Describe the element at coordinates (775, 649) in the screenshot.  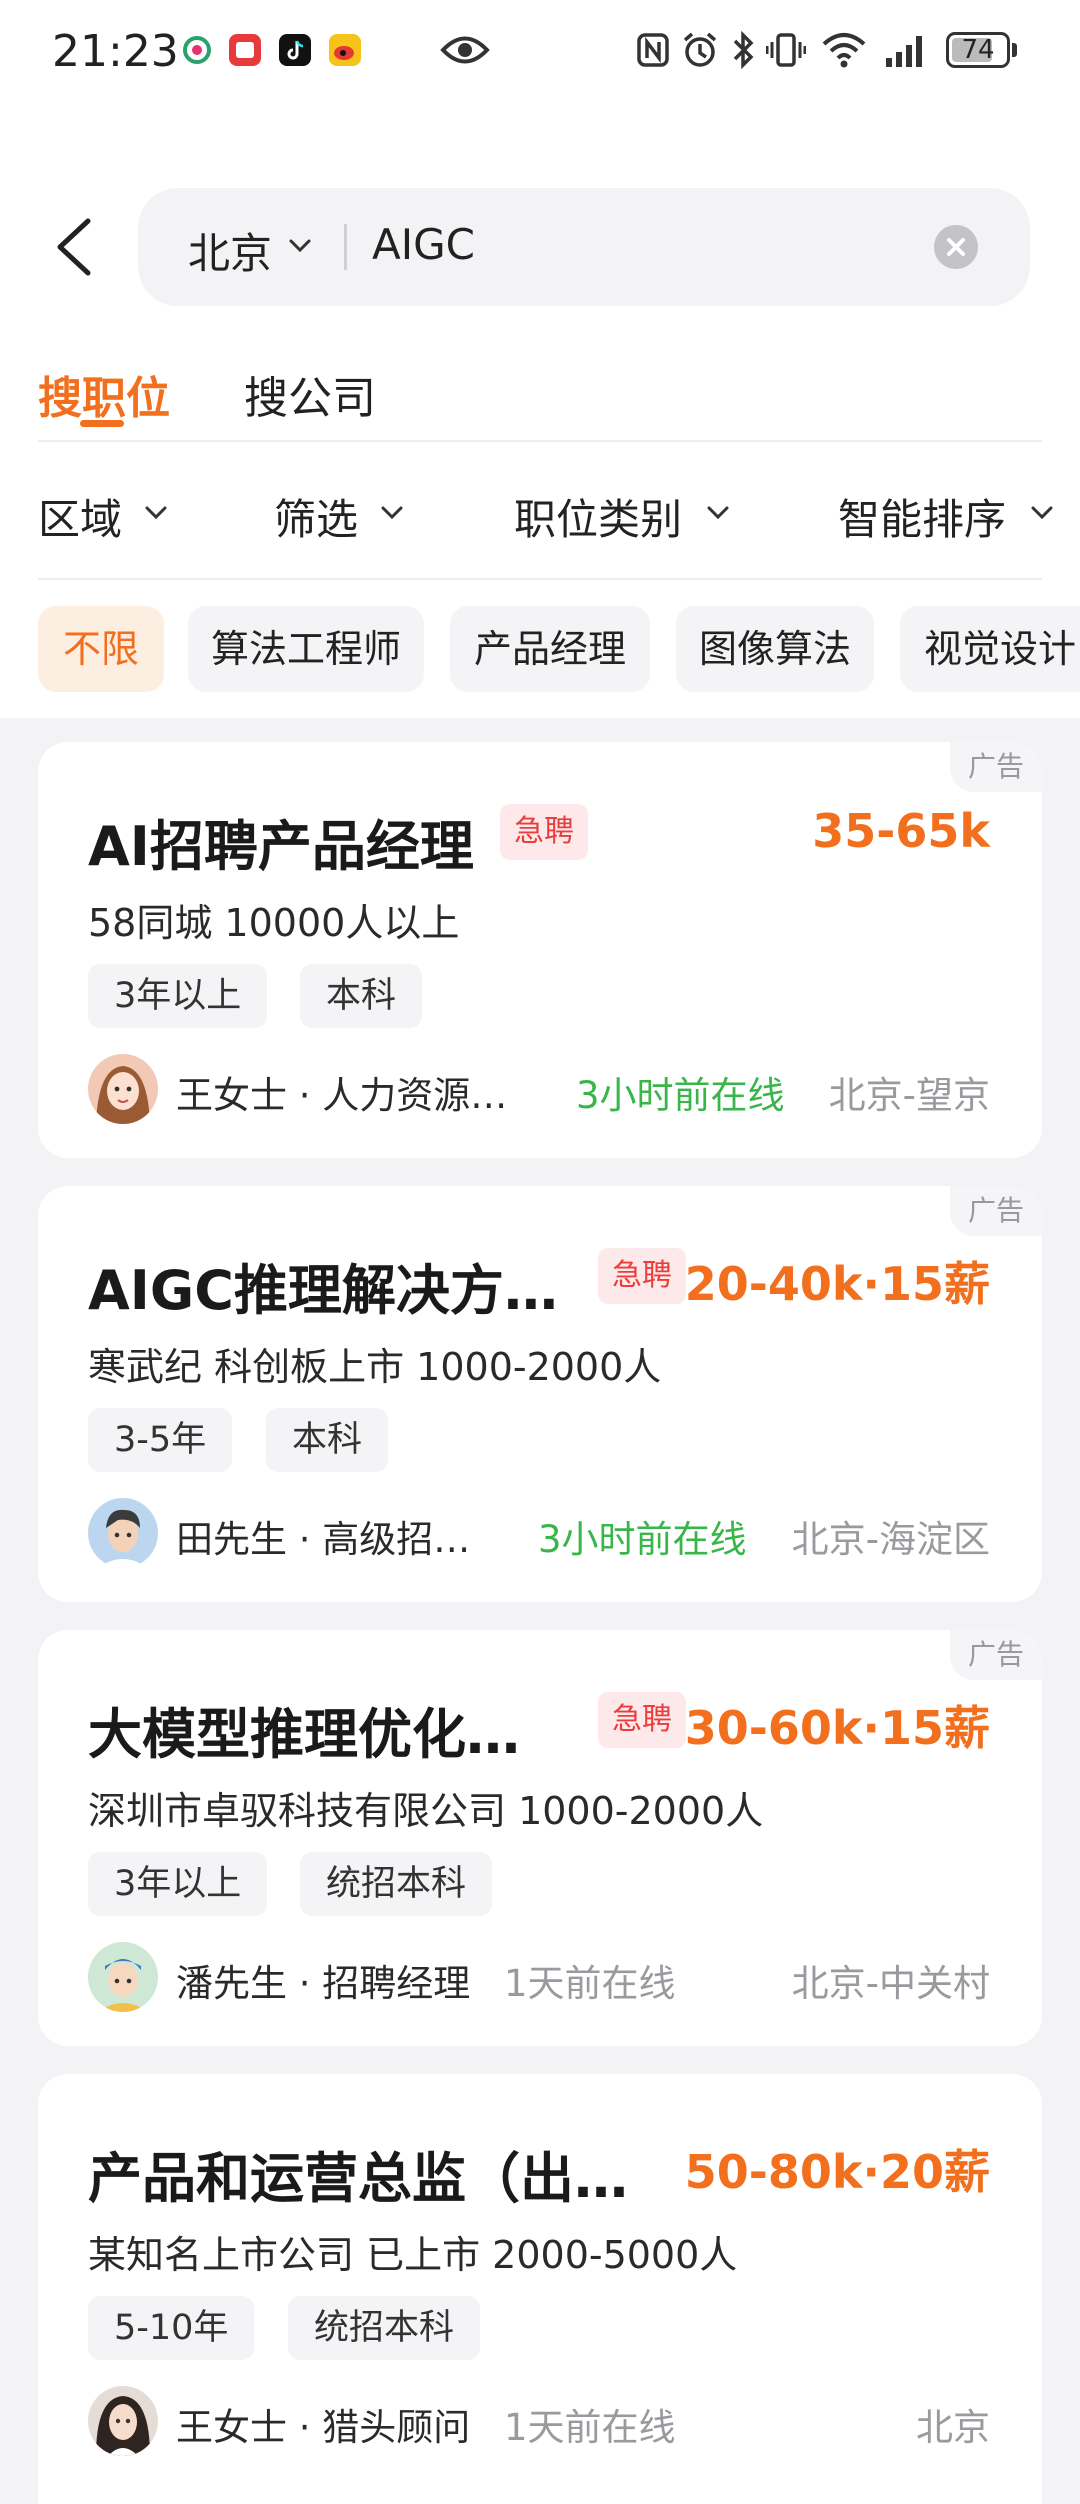
I see `chip-image-algorithm: 图像算法` at that location.